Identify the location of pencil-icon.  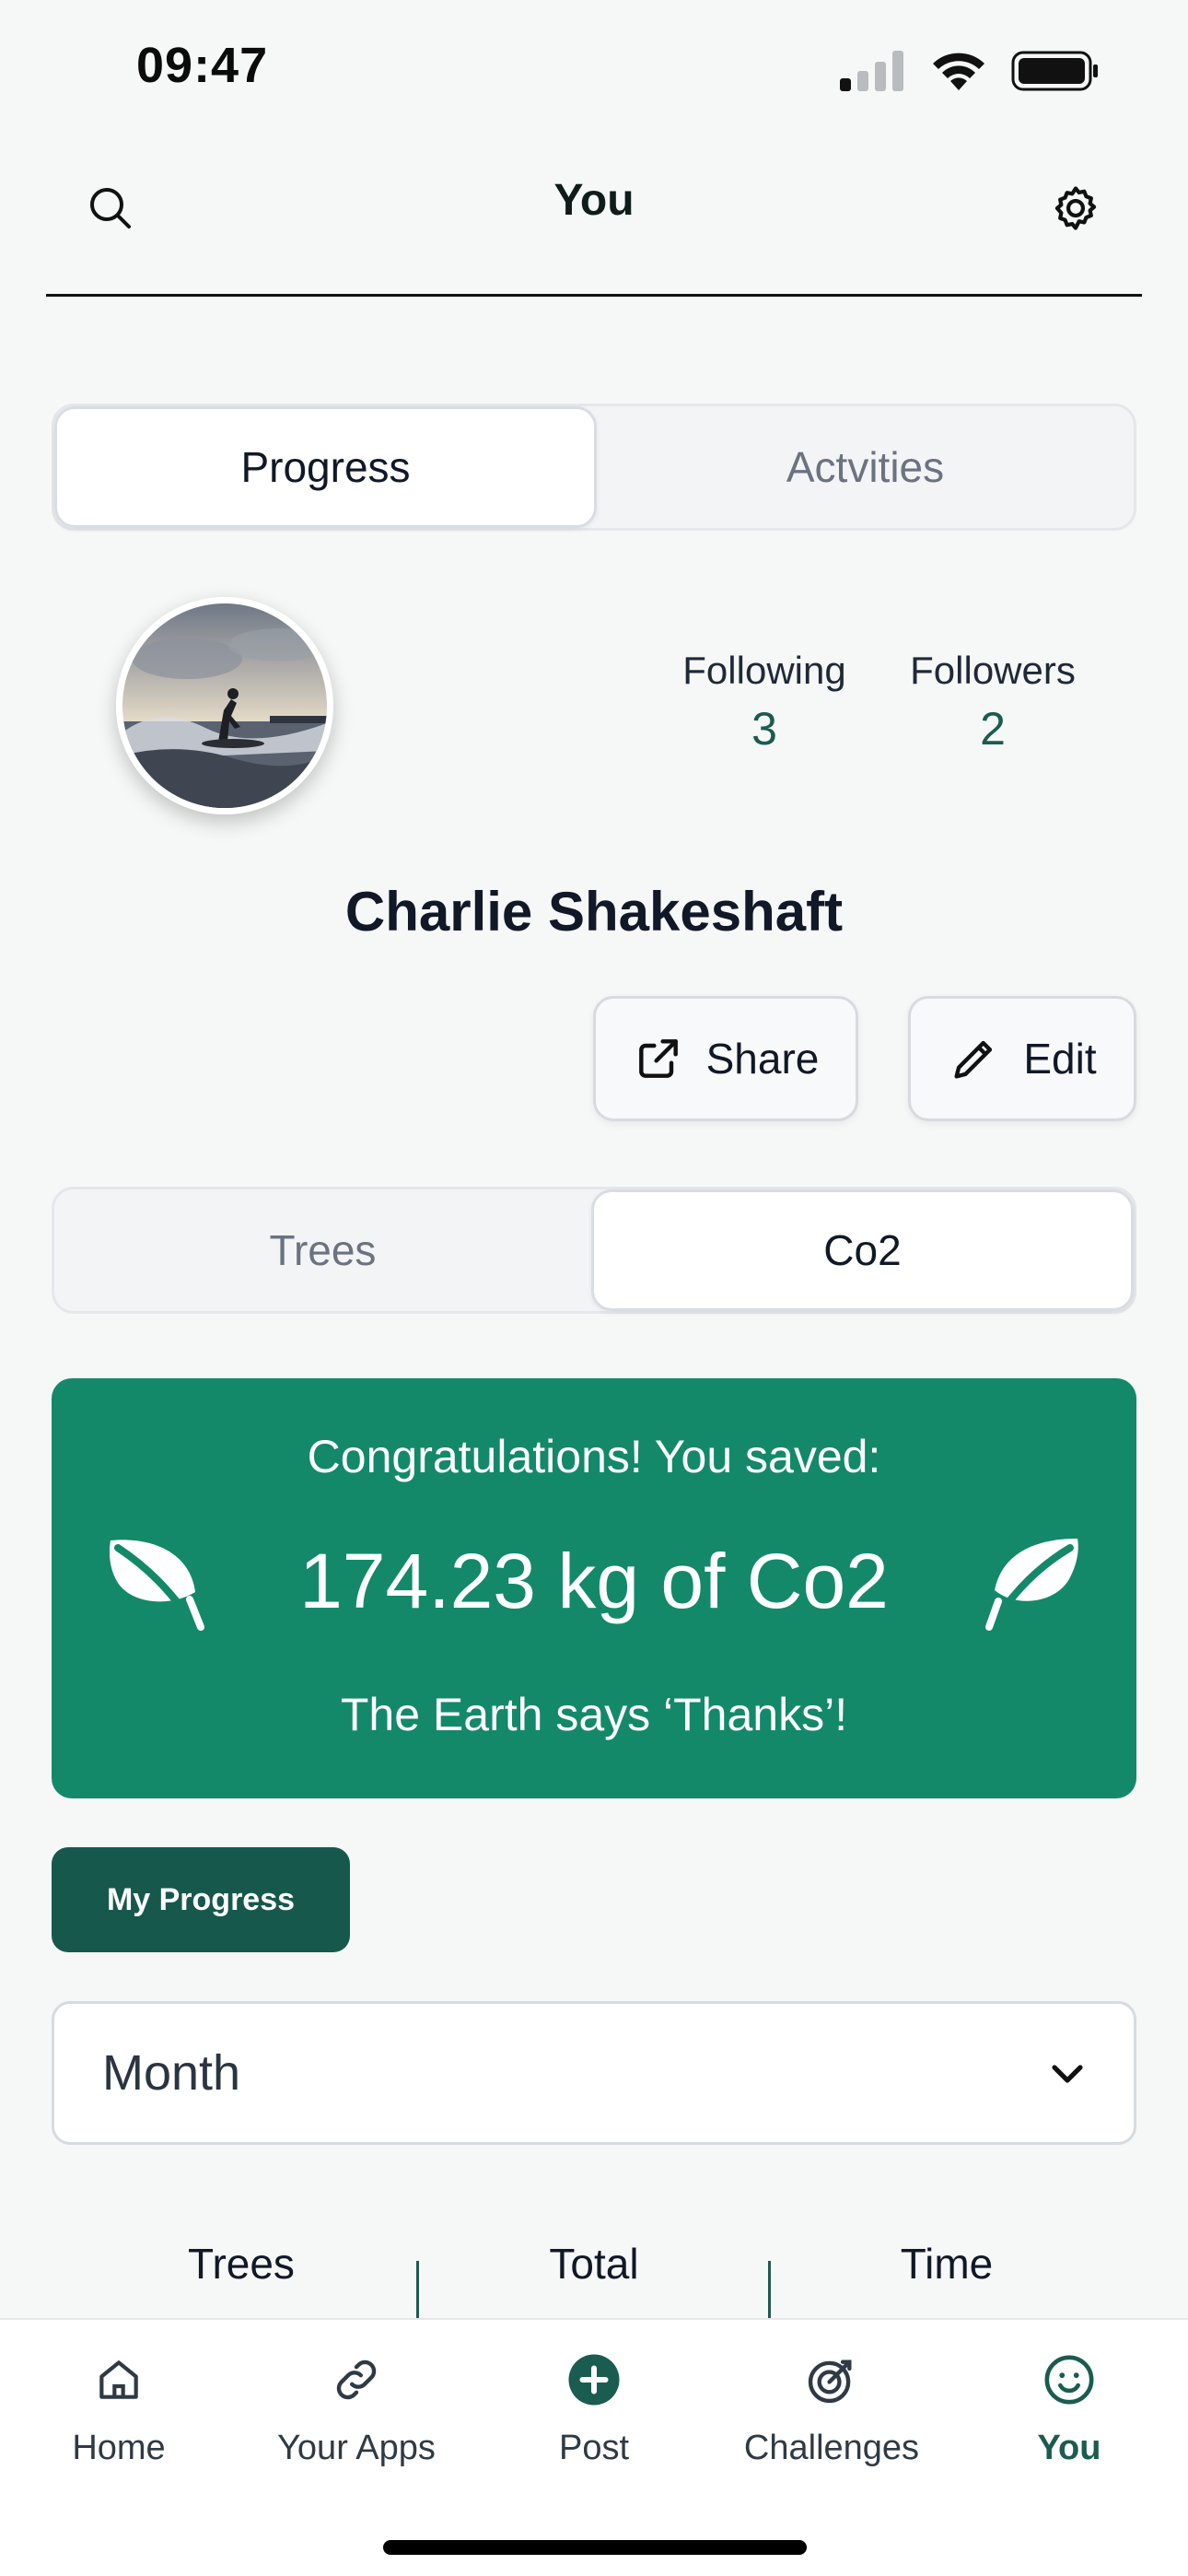
(973, 1059).